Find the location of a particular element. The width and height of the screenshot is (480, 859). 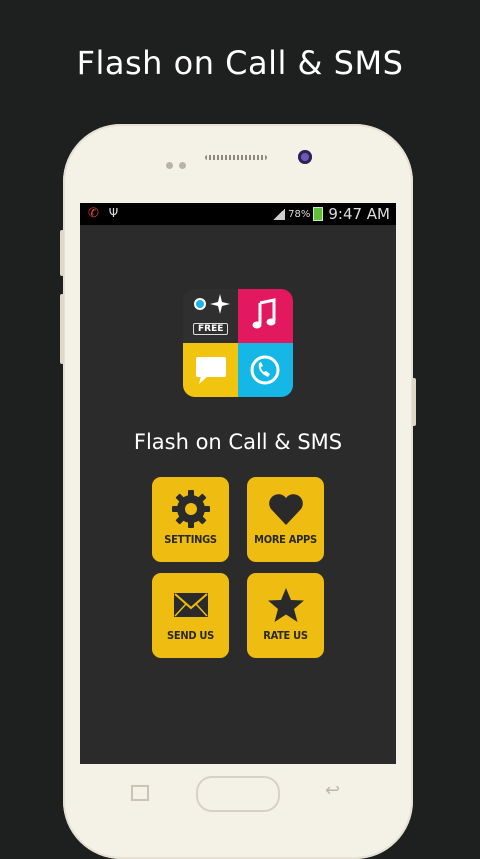

home-button is located at coordinates (238, 794).